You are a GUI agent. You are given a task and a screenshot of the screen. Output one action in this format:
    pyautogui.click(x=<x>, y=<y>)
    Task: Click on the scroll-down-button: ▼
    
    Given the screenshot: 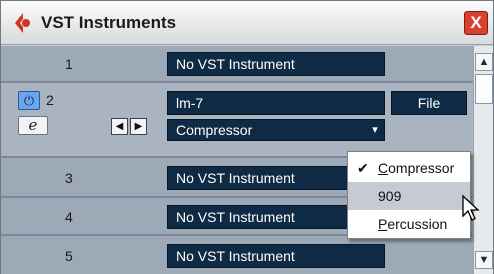 What is the action you would take?
    pyautogui.click(x=484, y=260)
    